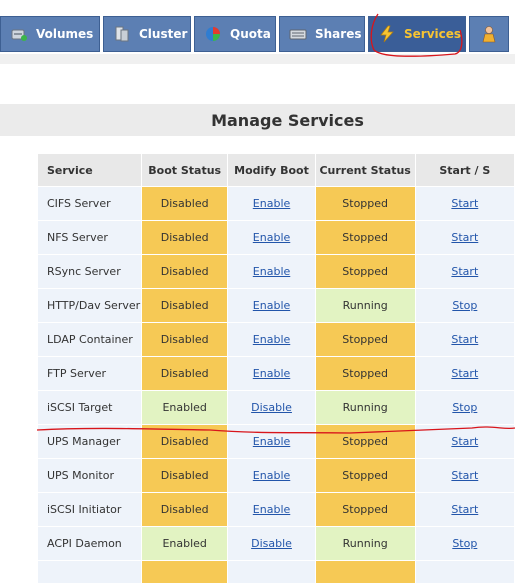  What do you see at coordinates (235, 34) in the screenshot?
I see `tab-quota: Quota` at bounding box center [235, 34].